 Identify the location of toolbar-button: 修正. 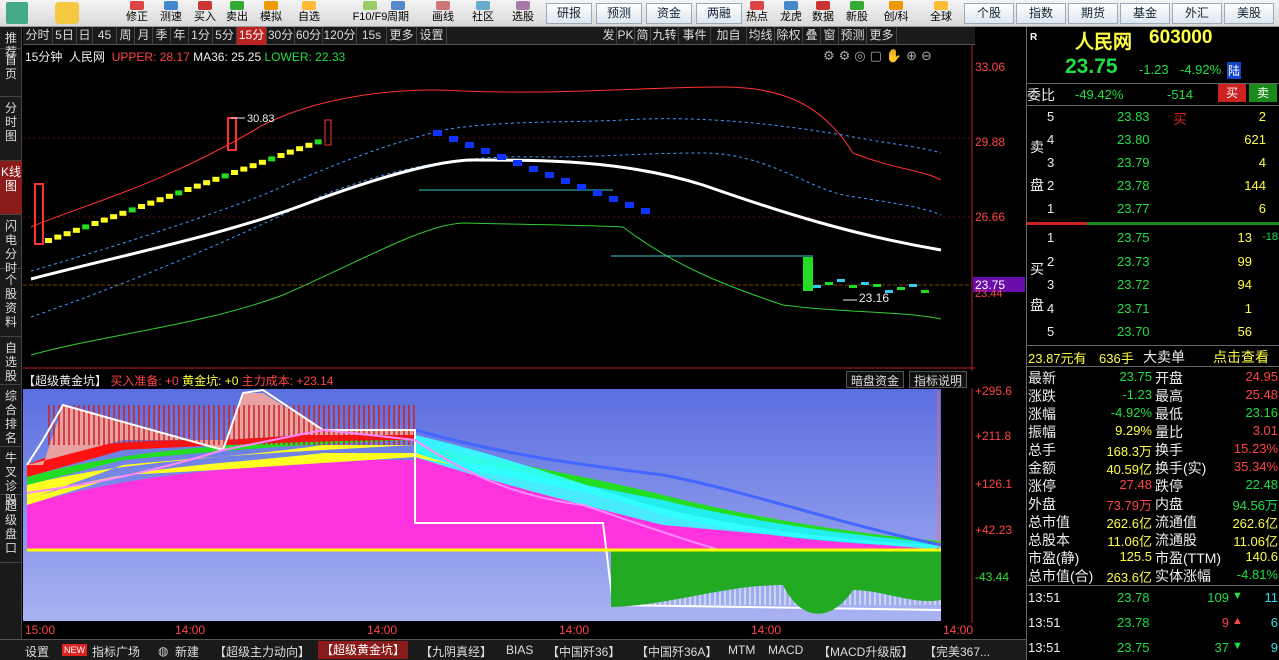
(137, 13).